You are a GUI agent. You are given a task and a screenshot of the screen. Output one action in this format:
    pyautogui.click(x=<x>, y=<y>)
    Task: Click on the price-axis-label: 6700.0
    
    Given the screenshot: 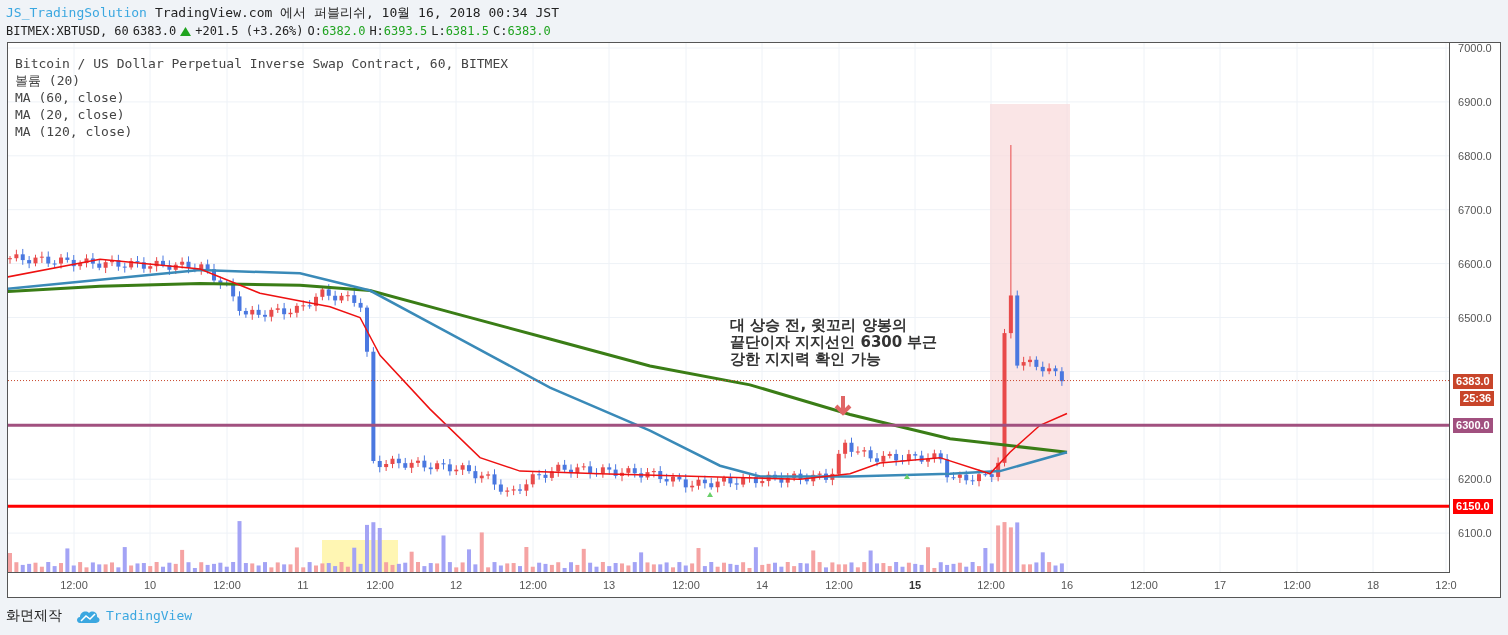 What is the action you would take?
    pyautogui.click(x=1475, y=209)
    